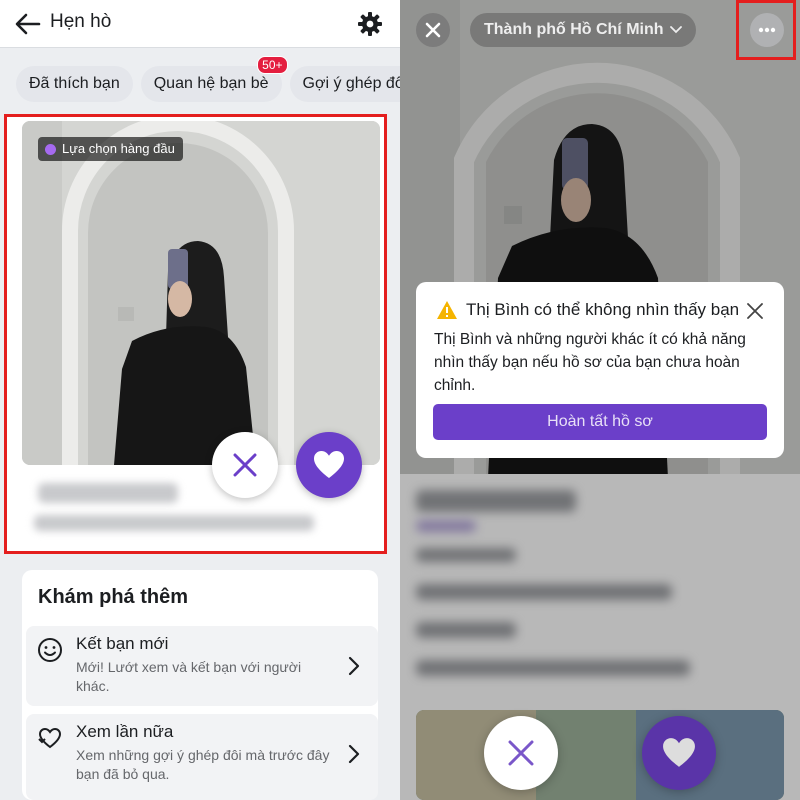  I want to click on notice-close-button, so click(755, 311).